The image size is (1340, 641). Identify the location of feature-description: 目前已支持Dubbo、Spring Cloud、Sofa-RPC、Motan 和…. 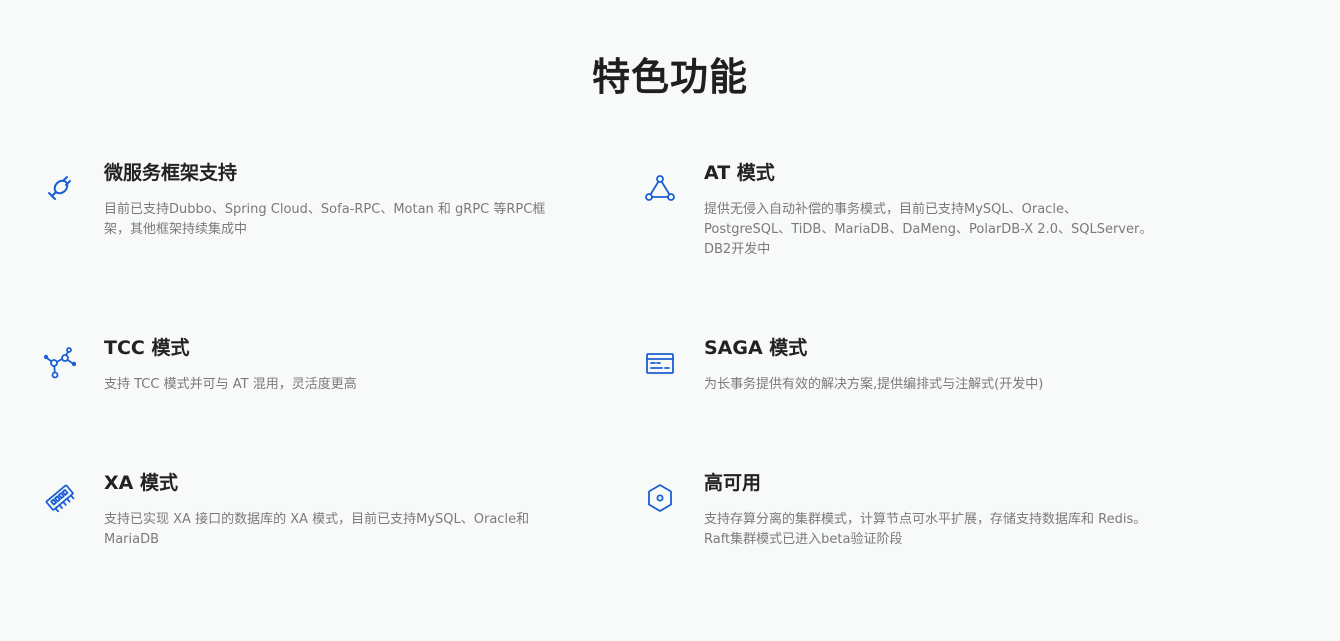
(325, 219).